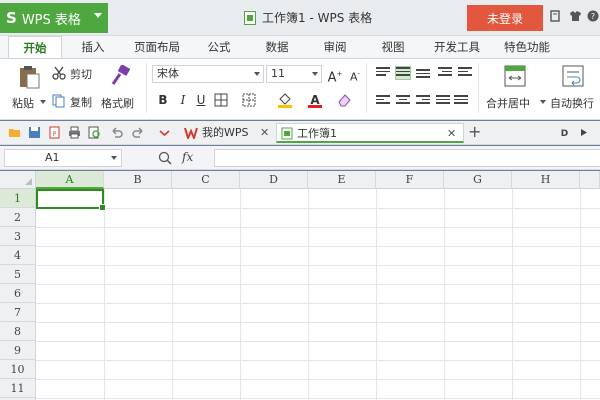  I want to click on shirt-icon, so click(575, 17).